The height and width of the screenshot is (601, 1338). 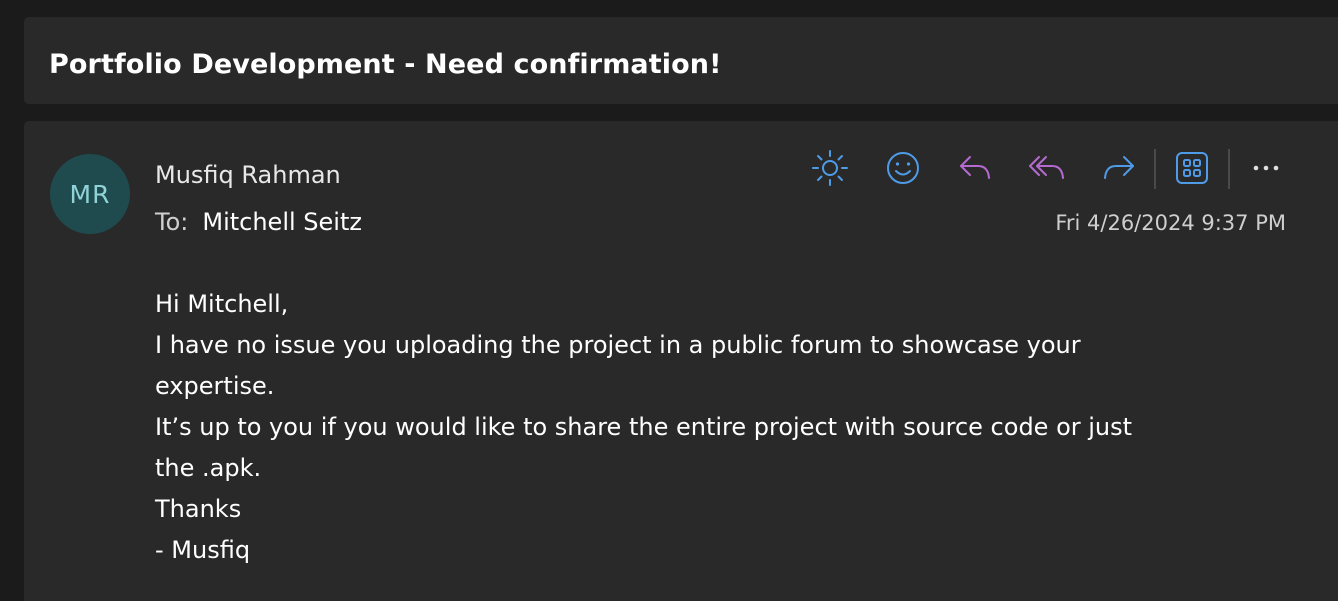 I want to click on body-line: expertise., so click(x=215, y=386).